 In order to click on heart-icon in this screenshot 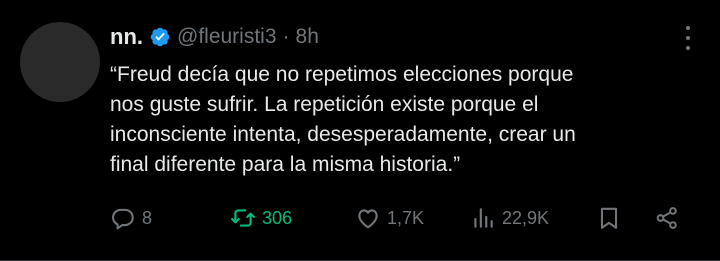, I will do `click(368, 219)`.